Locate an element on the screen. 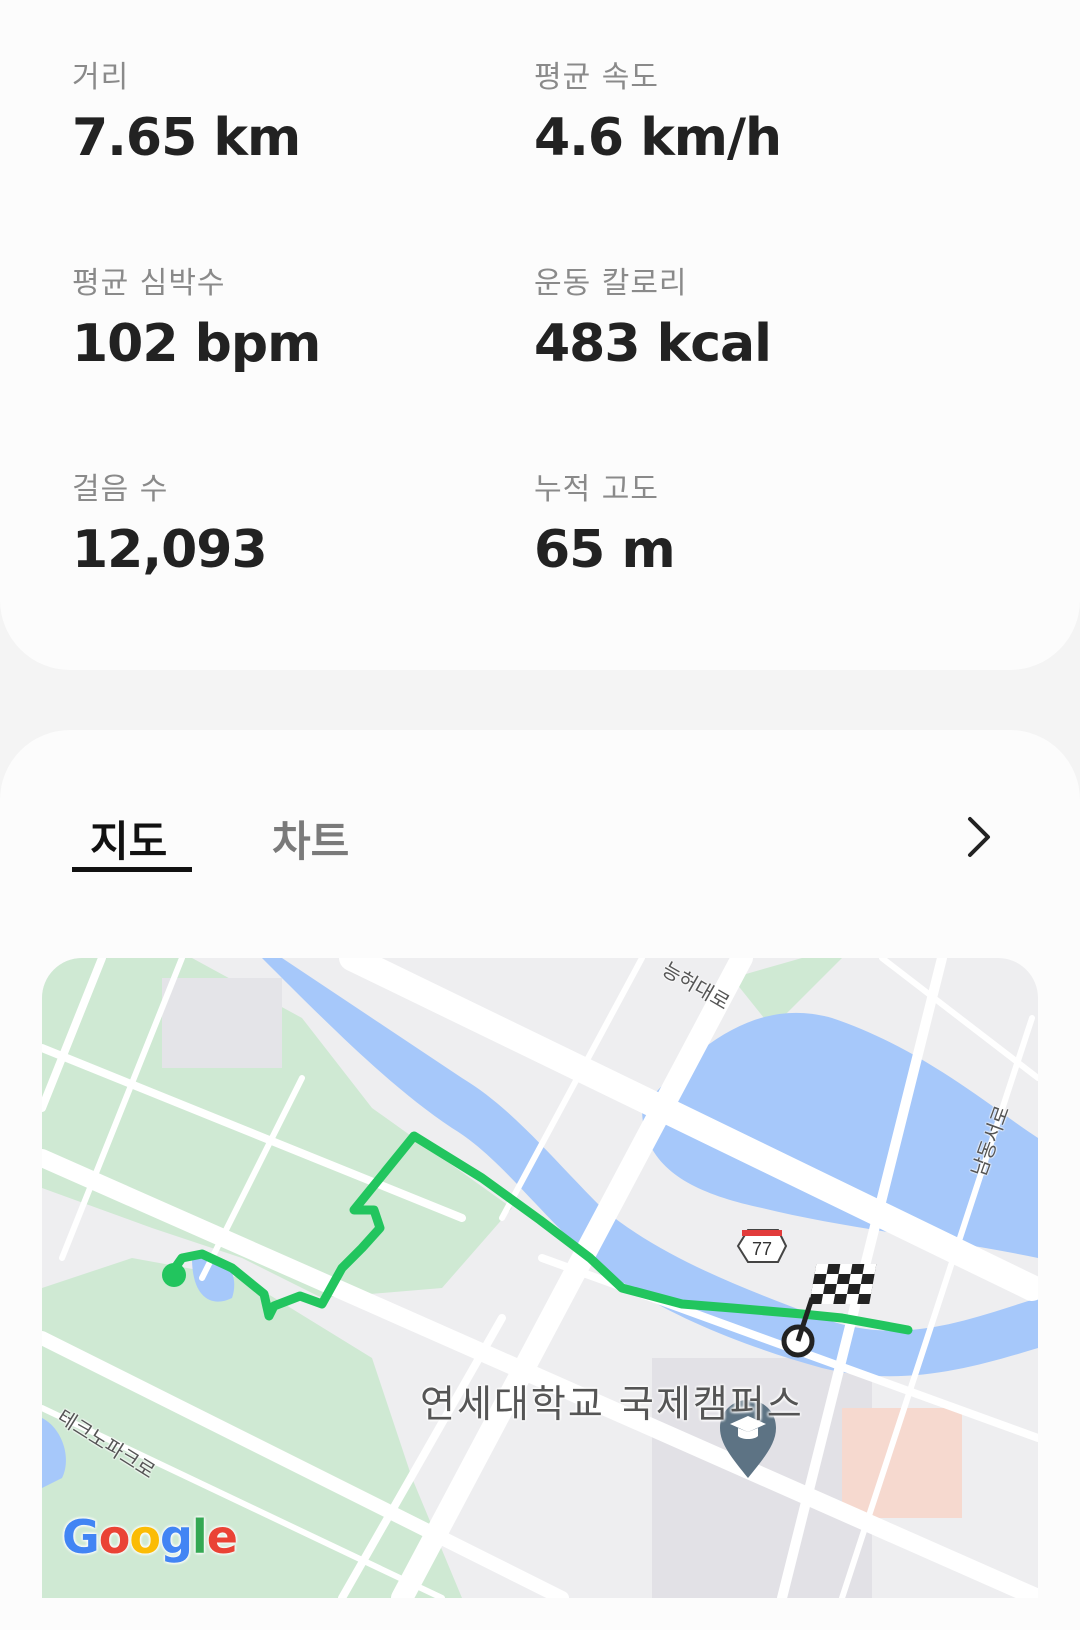 The image size is (1080, 1630). stat-elevation-gain: 누적 고도 65 m is located at coordinates (605, 522).